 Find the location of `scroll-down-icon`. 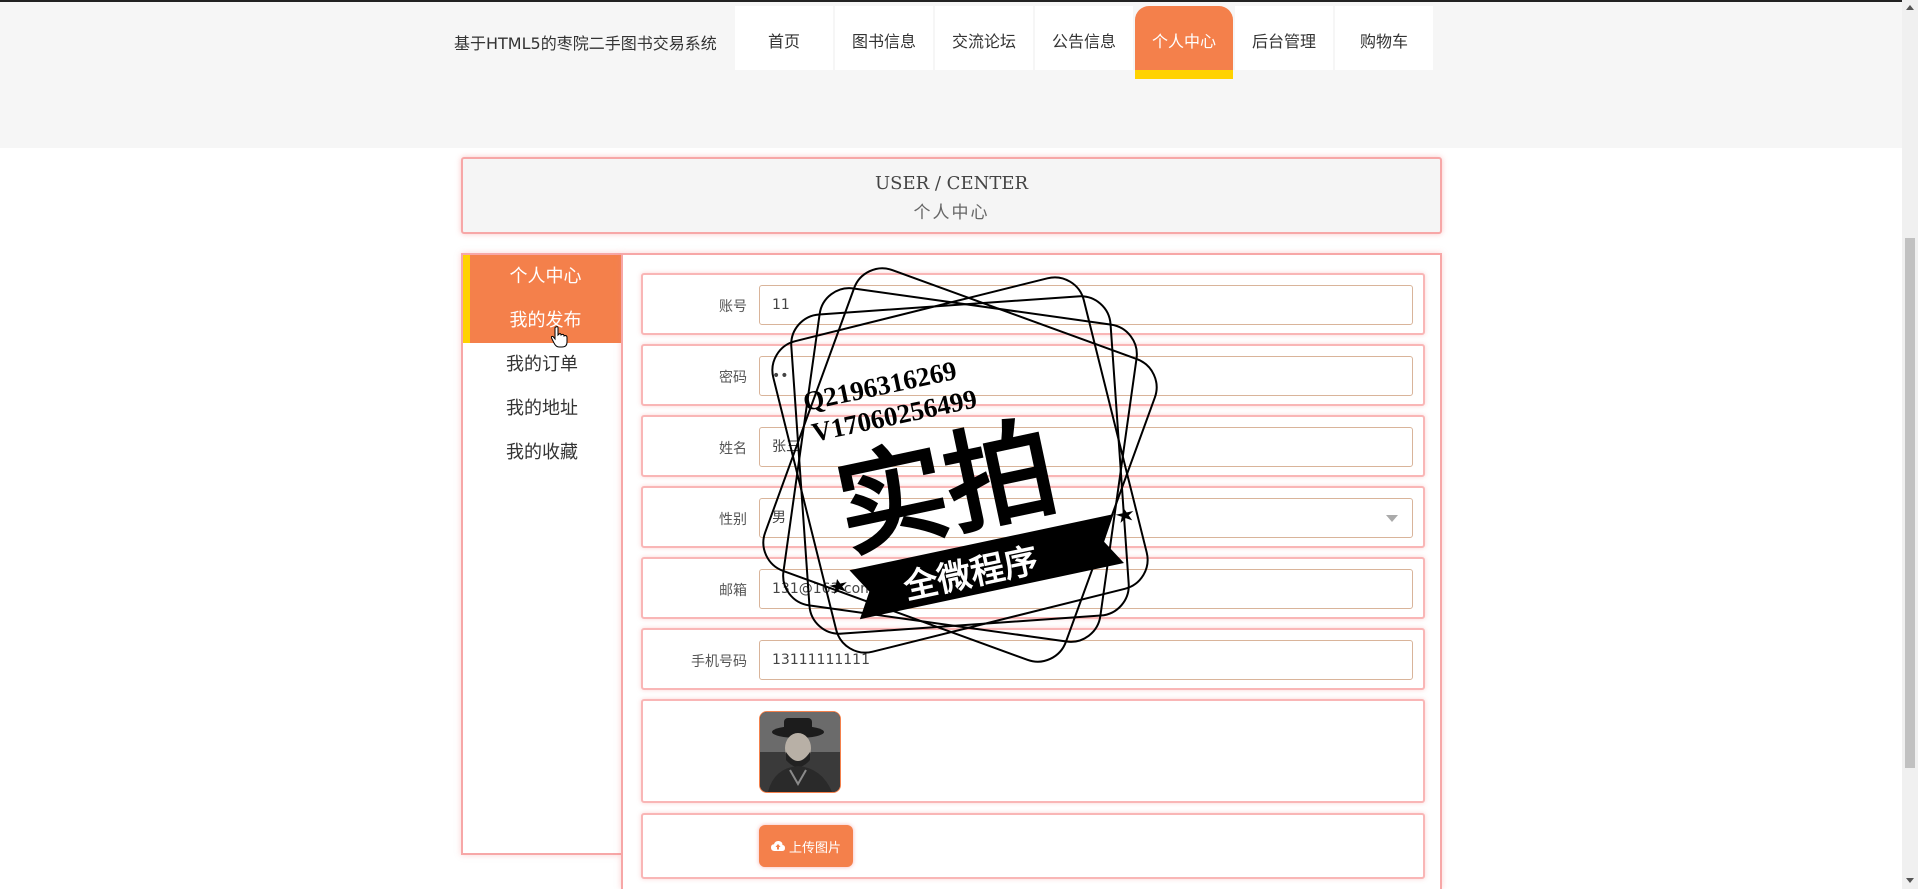

scroll-down-icon is located at coordinates (1910, 880).